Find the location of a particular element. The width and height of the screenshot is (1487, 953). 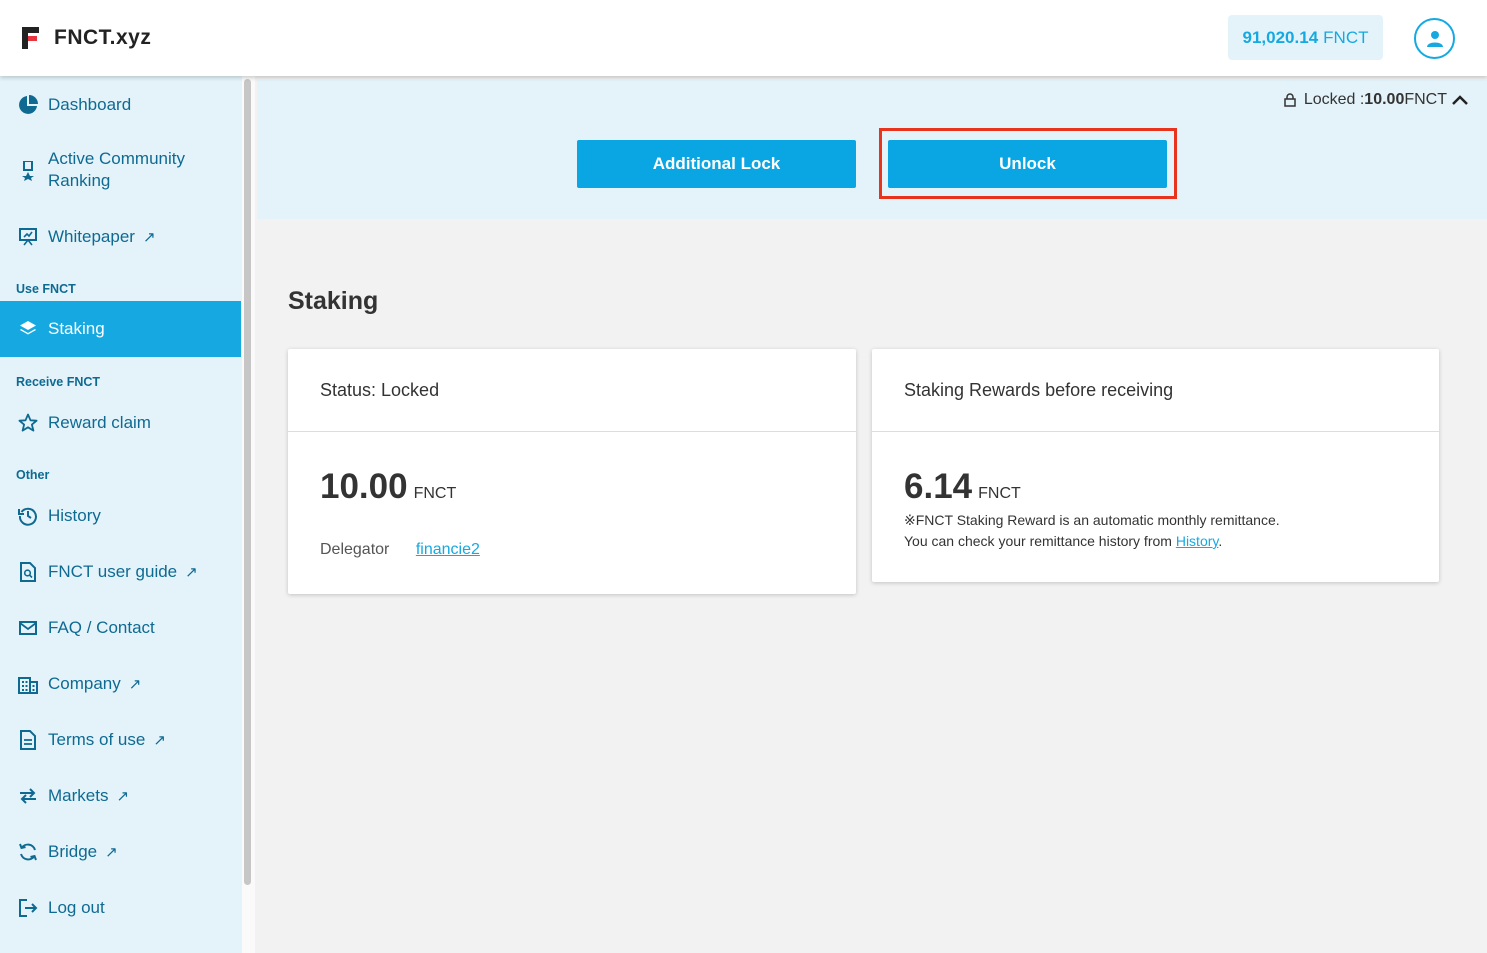

sidebar-item-text: Whitepaper is located at coordinates (91, 236).